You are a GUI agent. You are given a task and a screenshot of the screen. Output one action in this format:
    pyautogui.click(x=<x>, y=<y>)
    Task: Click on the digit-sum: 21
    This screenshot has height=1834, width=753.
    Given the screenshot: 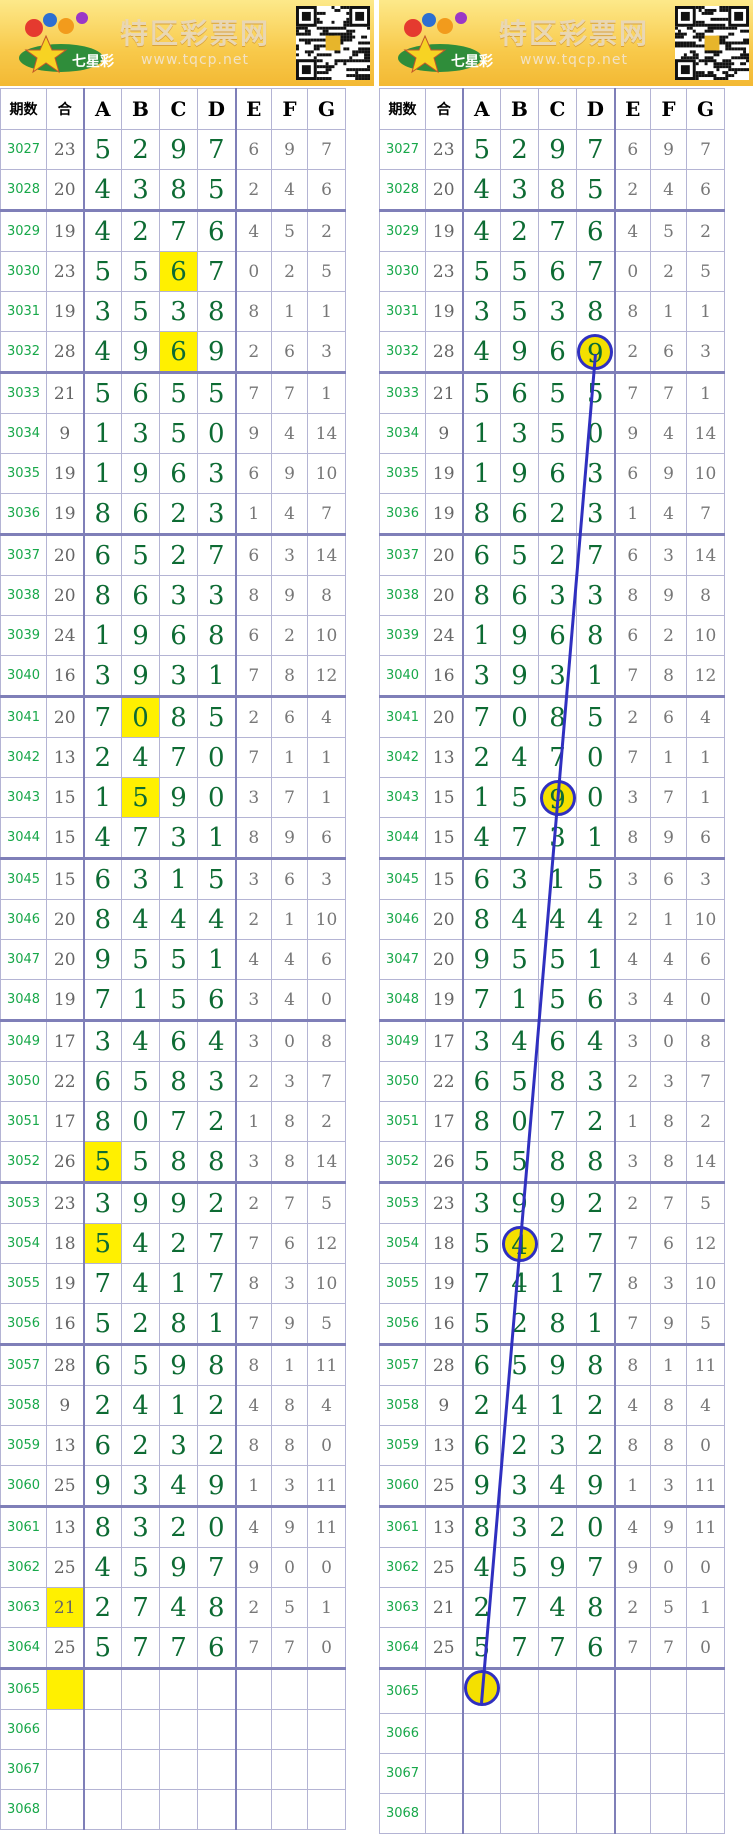 What is the action you would take?
    pyautogui.click(x=444, y=1607)
    